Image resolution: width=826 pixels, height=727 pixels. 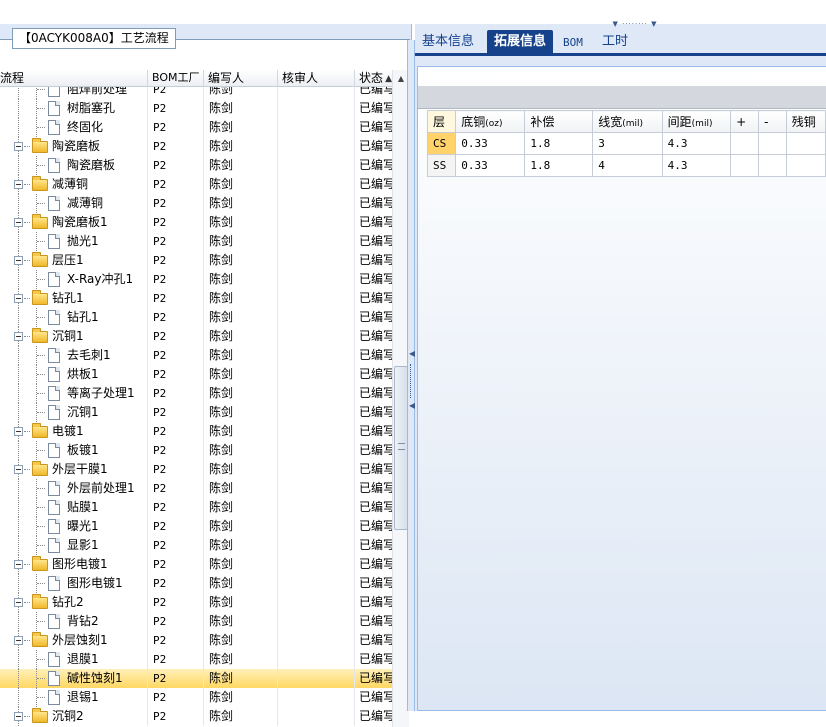 I want to click on tree-node-cell: 外层干膜1, so click(x=74, y=469).